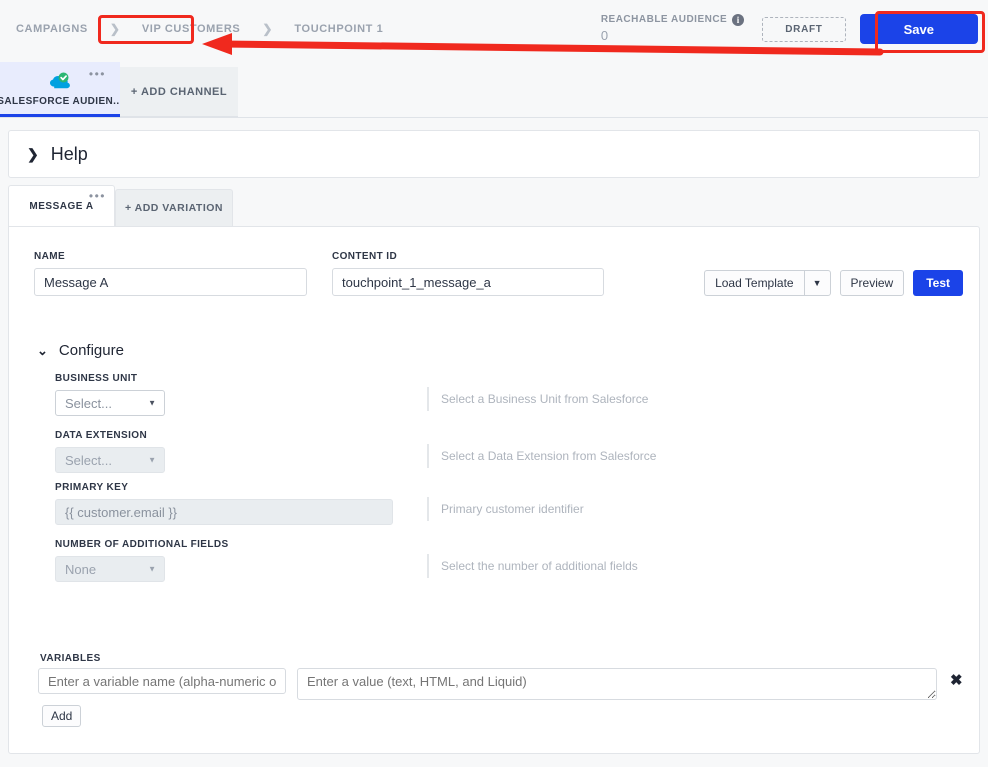  Describe the element at coordinates (121, 512) in the screenshot. I see `primary-key-value: {{ customer.email }}` at that location.